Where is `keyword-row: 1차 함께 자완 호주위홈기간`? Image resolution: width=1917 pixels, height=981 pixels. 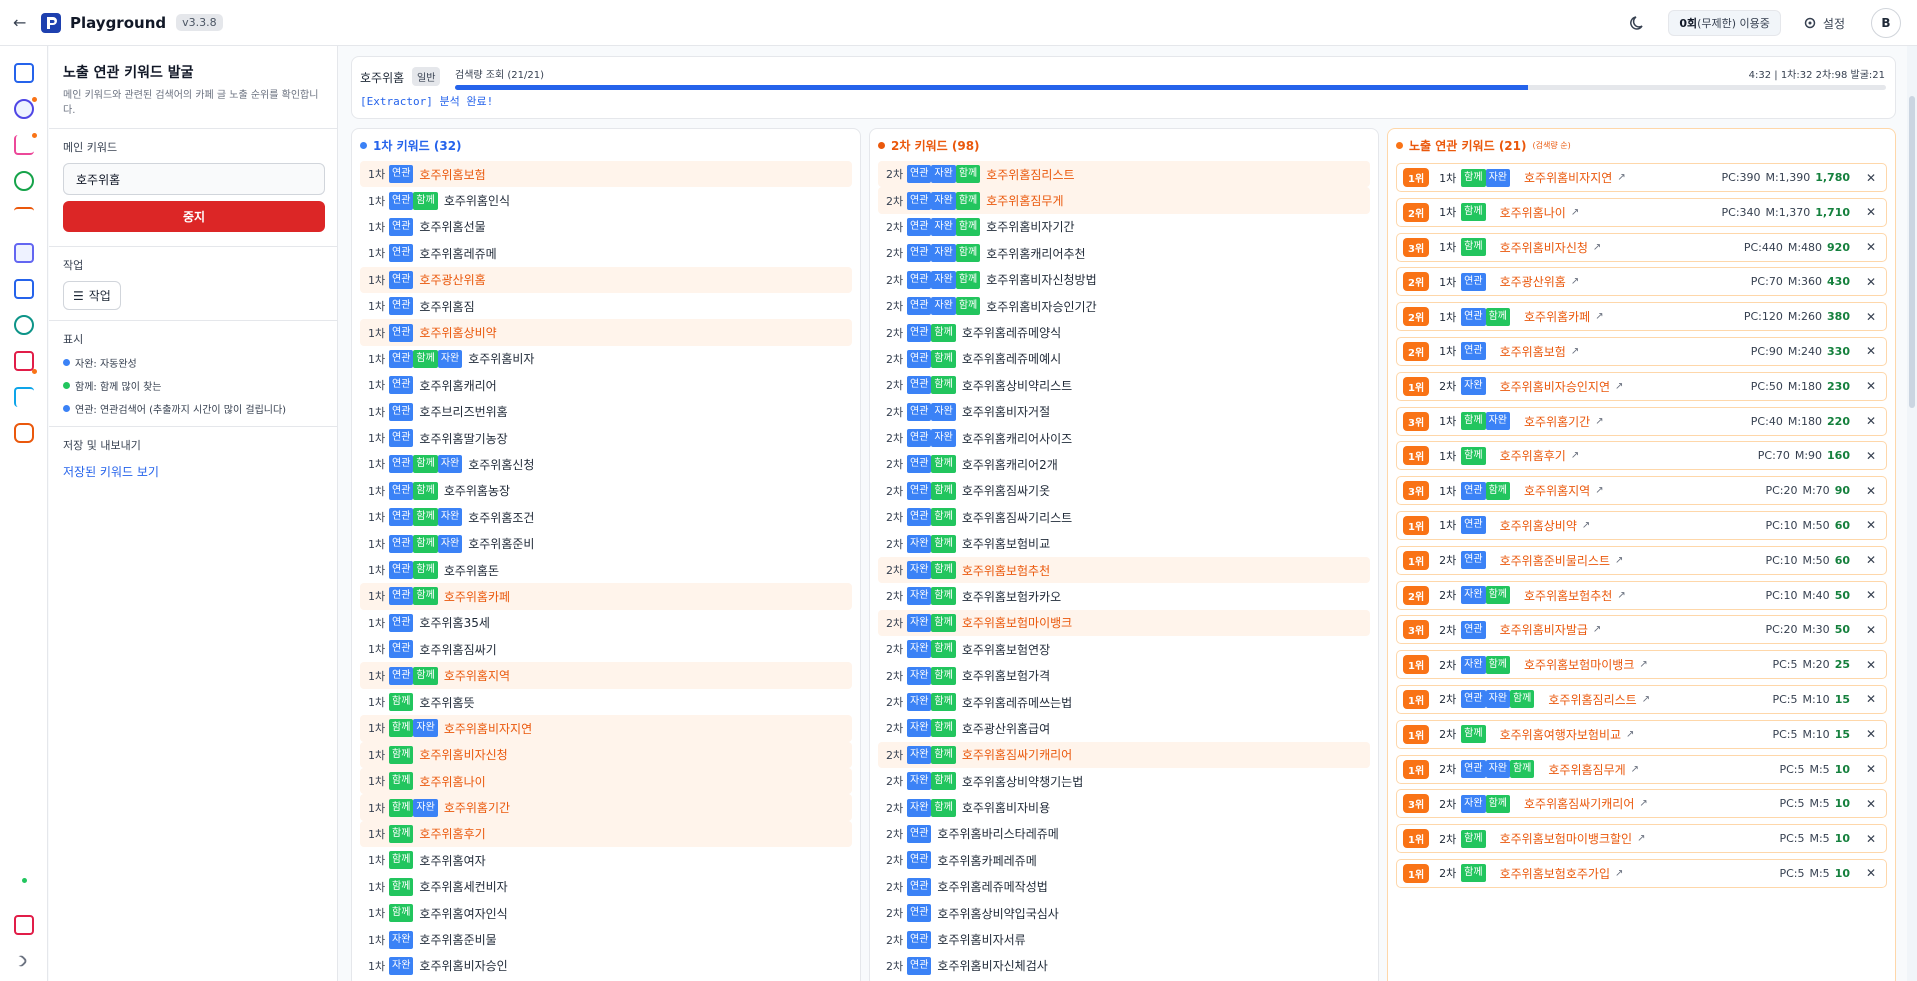
keyword-row: 1차 함께 자완 호주위홈기간 is located at coordinates (606, 807).